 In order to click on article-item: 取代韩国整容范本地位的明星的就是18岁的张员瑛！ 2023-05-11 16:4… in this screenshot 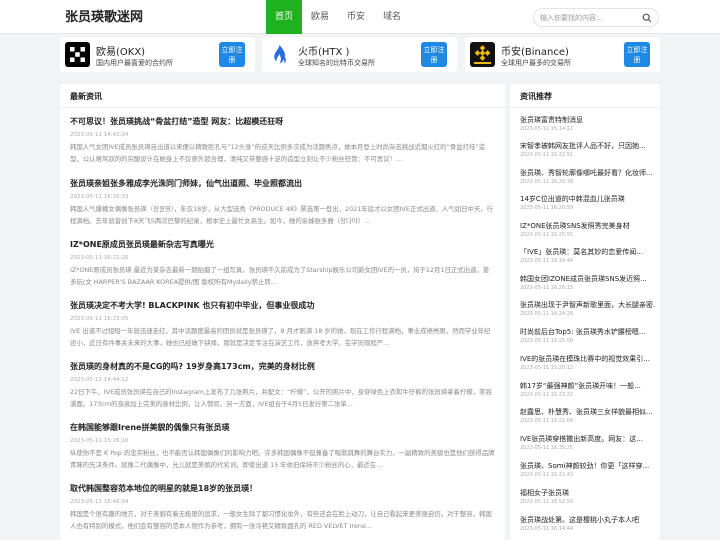, I will do `click(282, 507)`.